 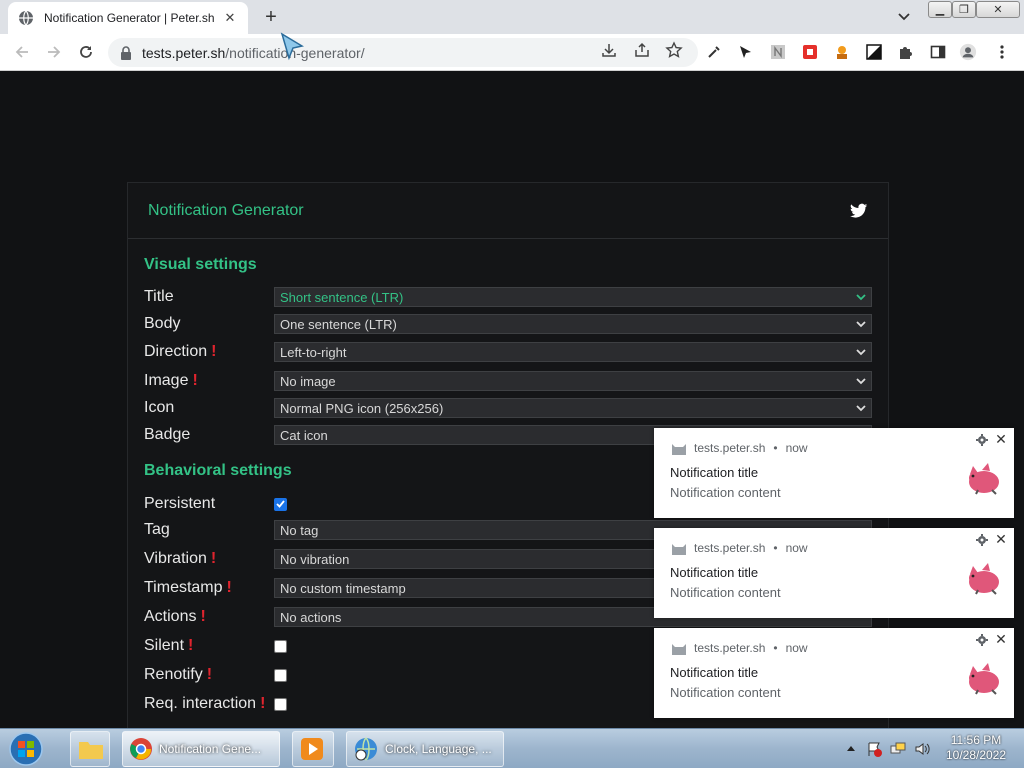 What do you see at coordinates (976, 740) in the screenshot?
I see `clock-time: 11:56 PM` at bounding box center [976, 740].